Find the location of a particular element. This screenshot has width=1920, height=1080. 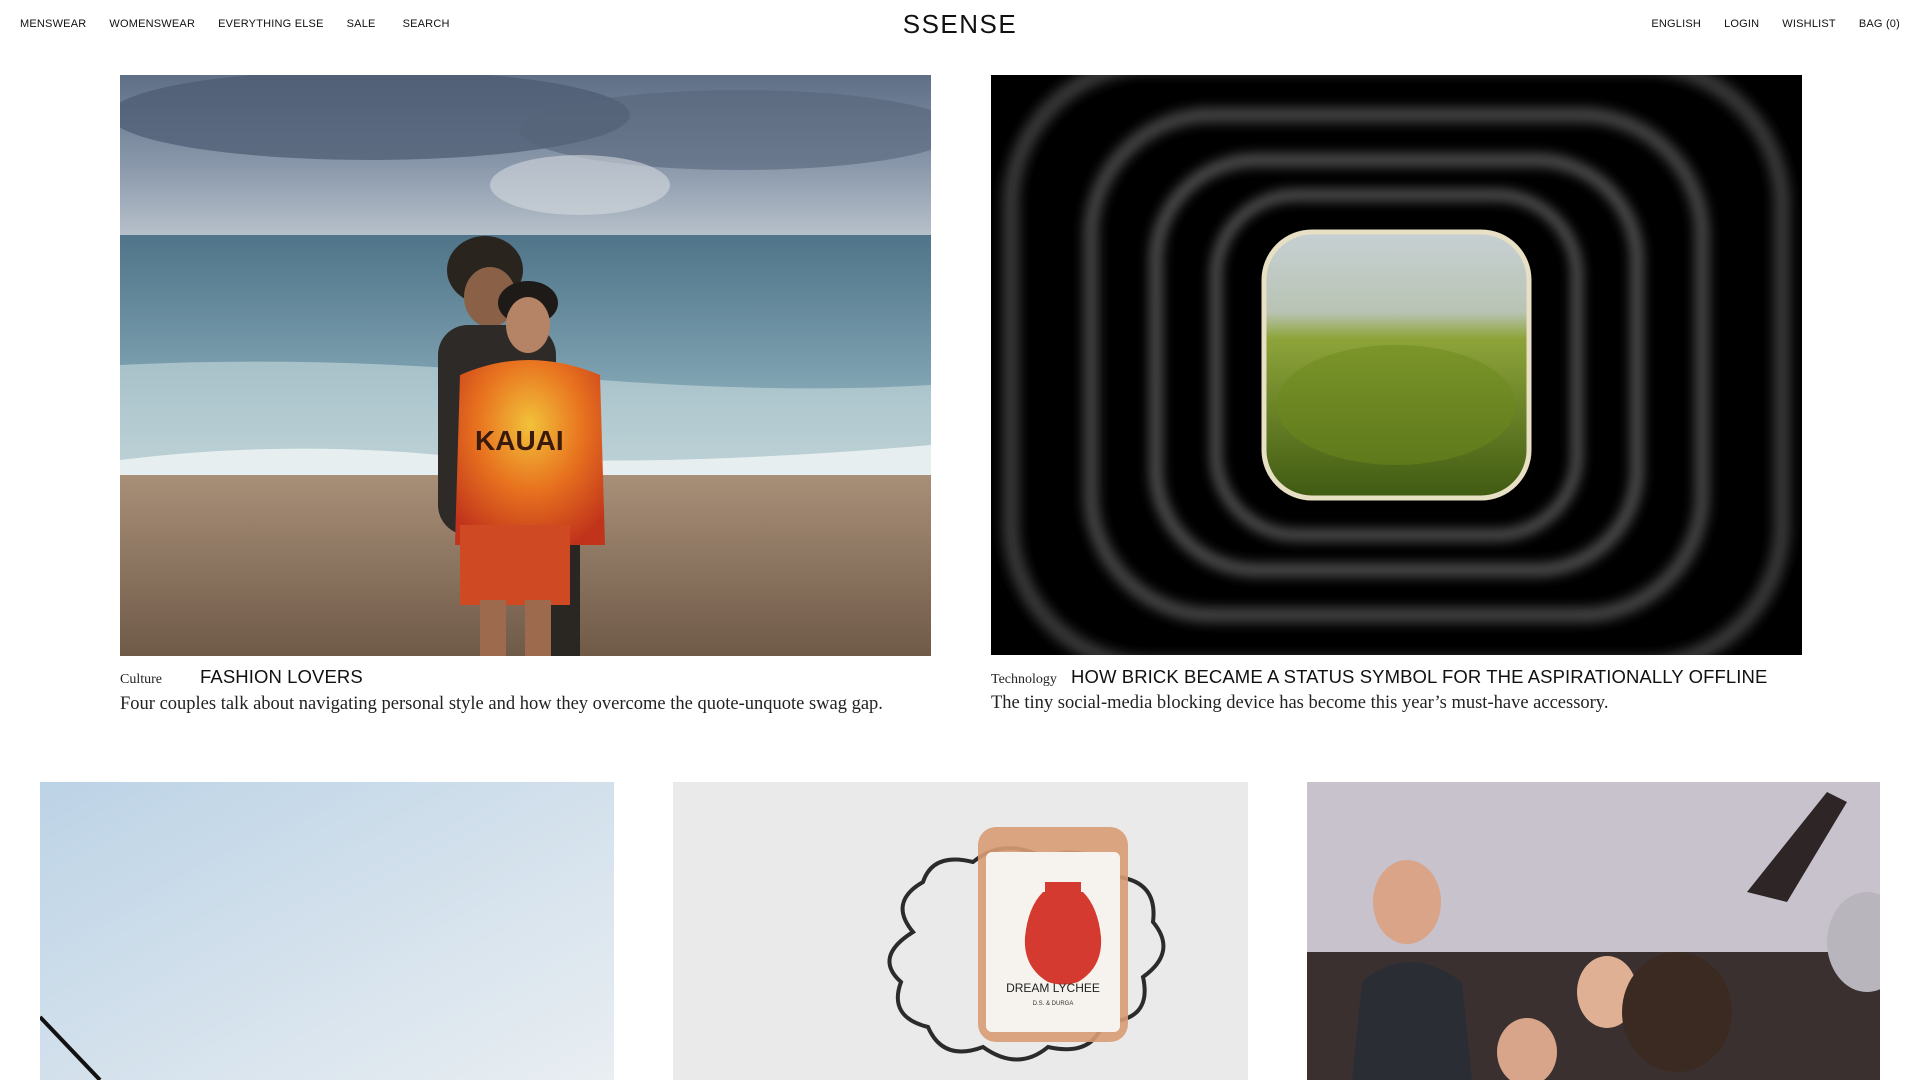

article-meta-fashion-lovers: Culture is located at coordinates (141, 679).